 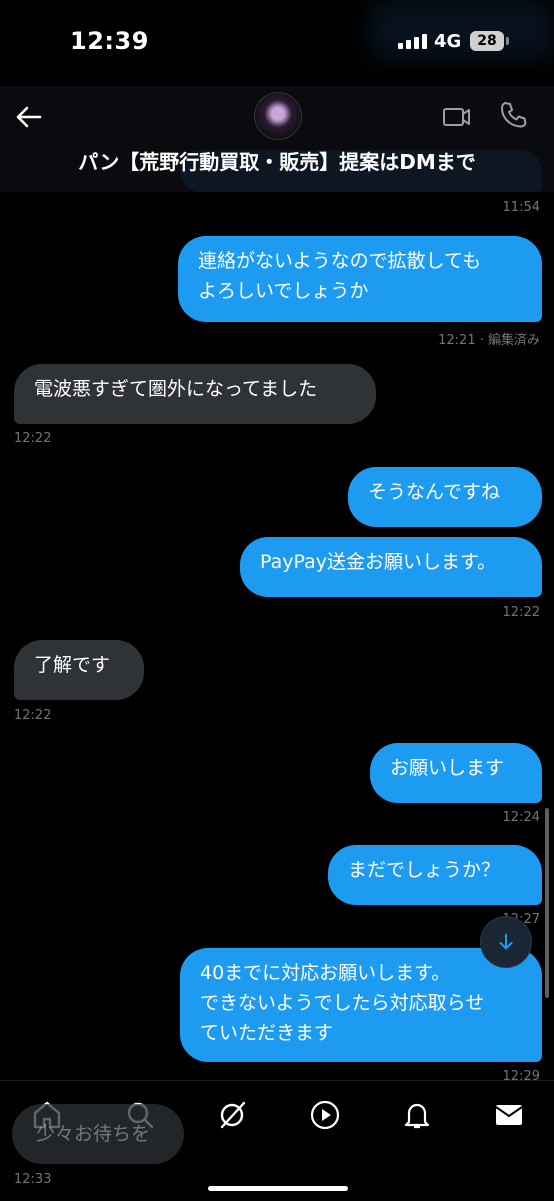 I want to click on status-glow, so click(x=462, y=30).